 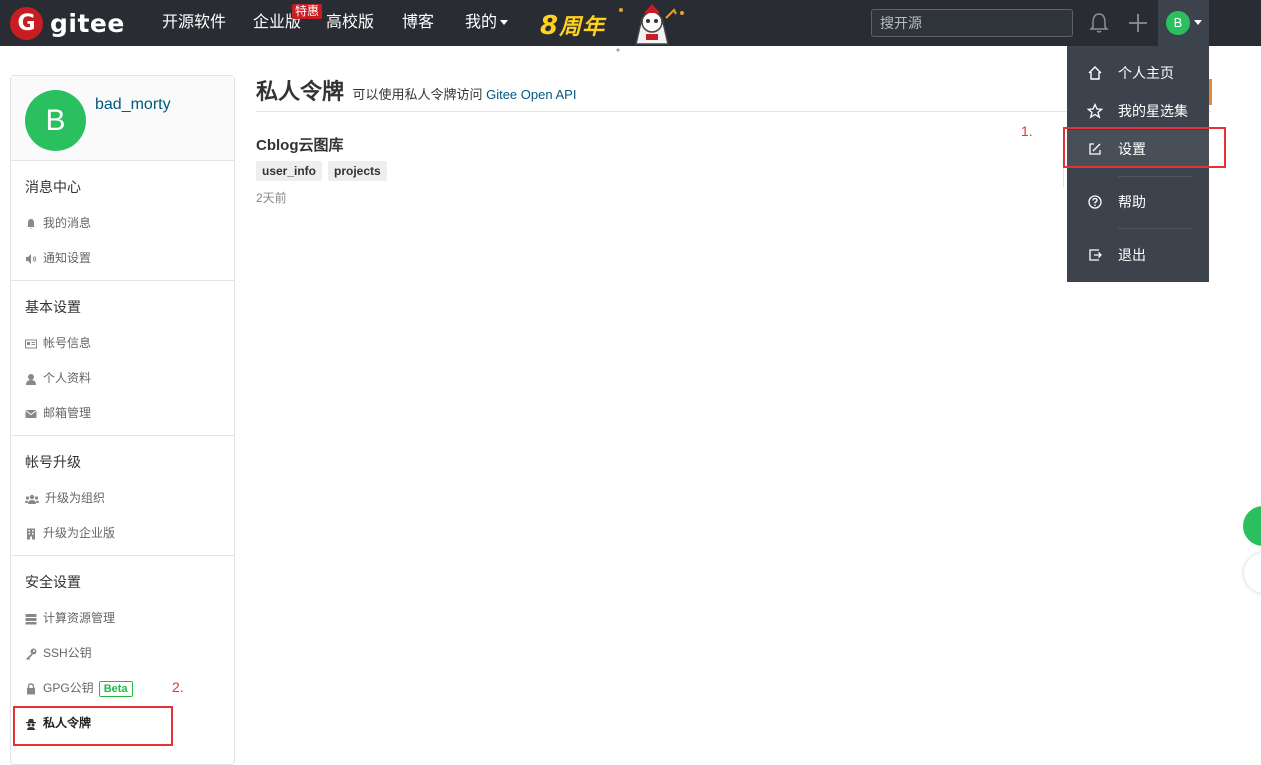 What do you see at coordinates (87, 23) in the screenshot?
I see `gitee-logo-text: gitee` at bounding box center [87, 23].